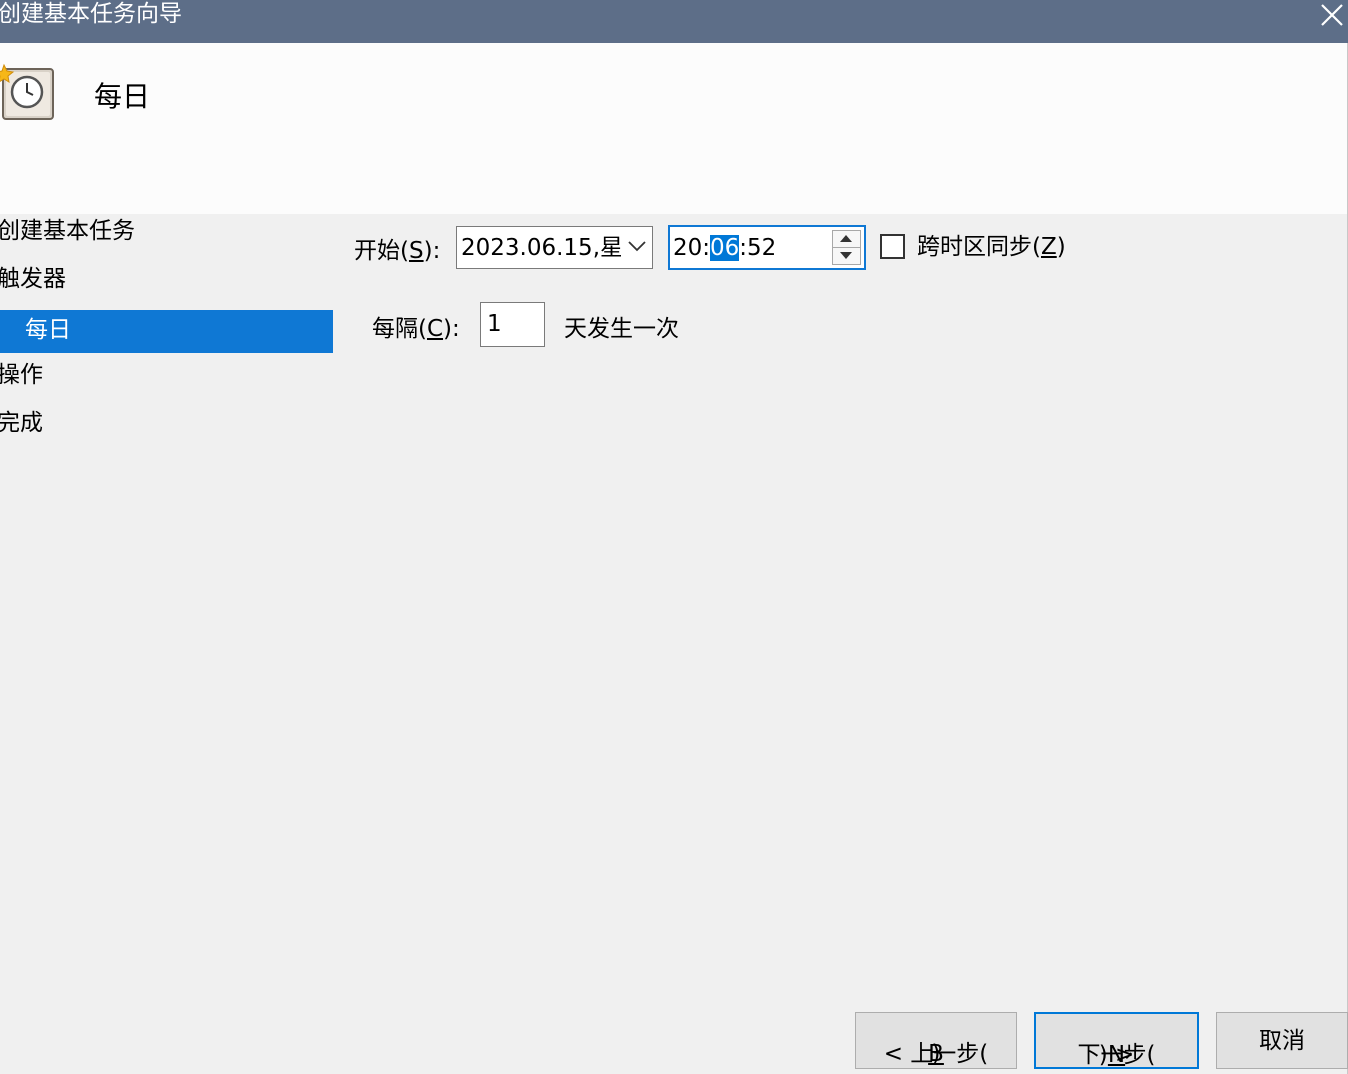 The height and width of the screenshot is (1074, 1348). I want to click on nav-item-finish: 完成, so click(21, 423).